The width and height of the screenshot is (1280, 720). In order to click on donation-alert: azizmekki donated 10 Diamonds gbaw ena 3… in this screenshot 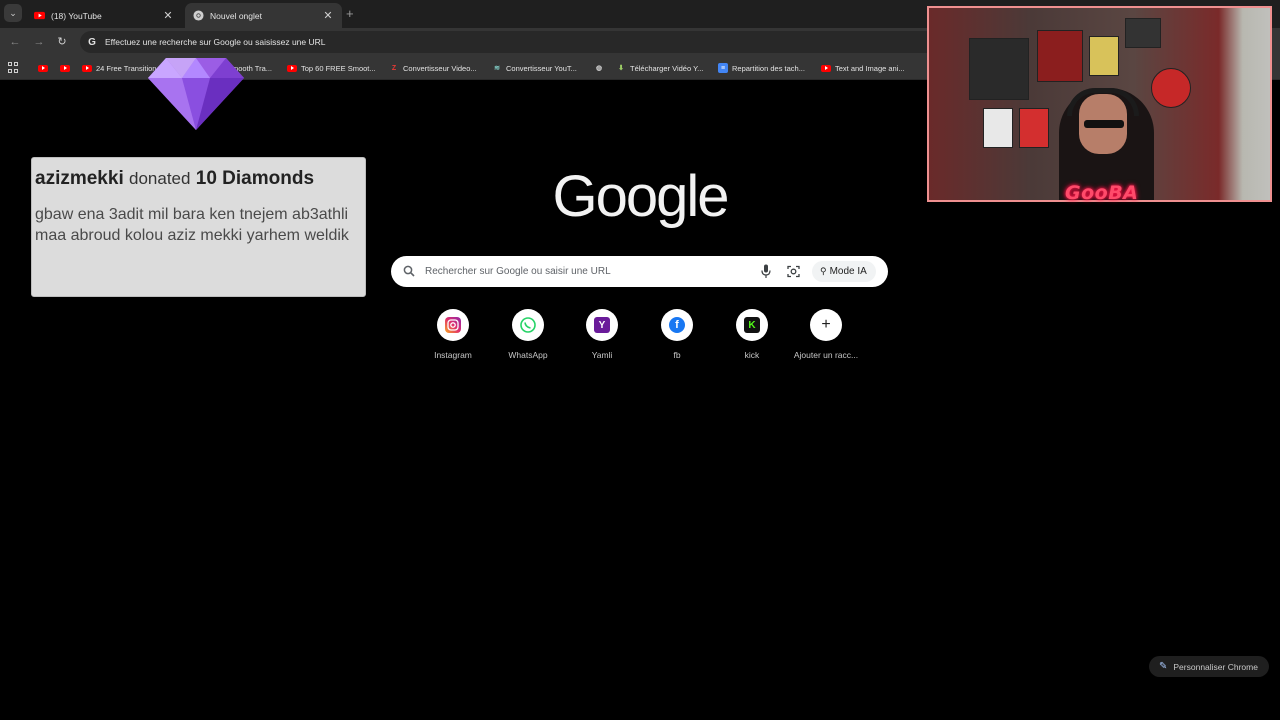, I will do `click(198, 227)`.